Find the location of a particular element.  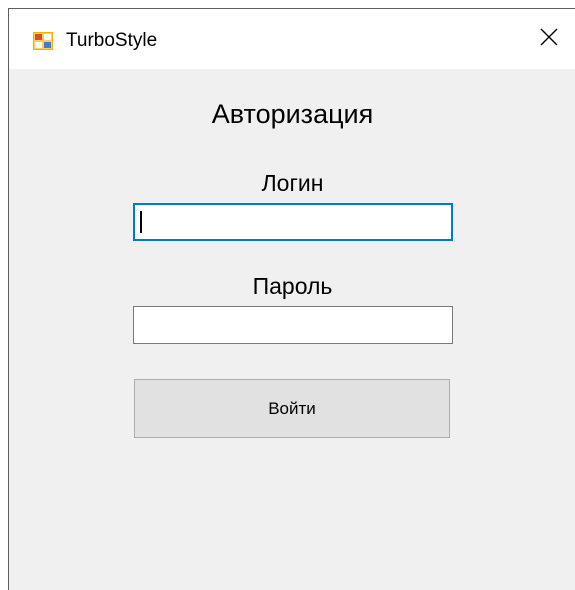

app-form-icon is located at coordinates (43, 41).